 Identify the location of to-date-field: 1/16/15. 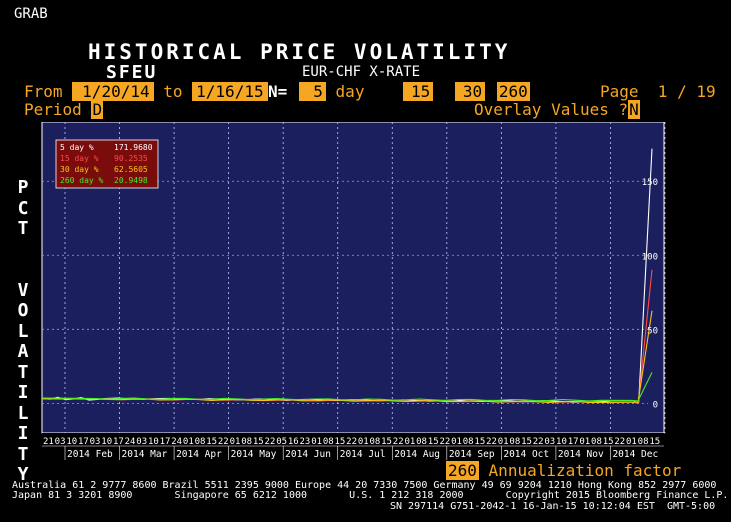
(230, 91).